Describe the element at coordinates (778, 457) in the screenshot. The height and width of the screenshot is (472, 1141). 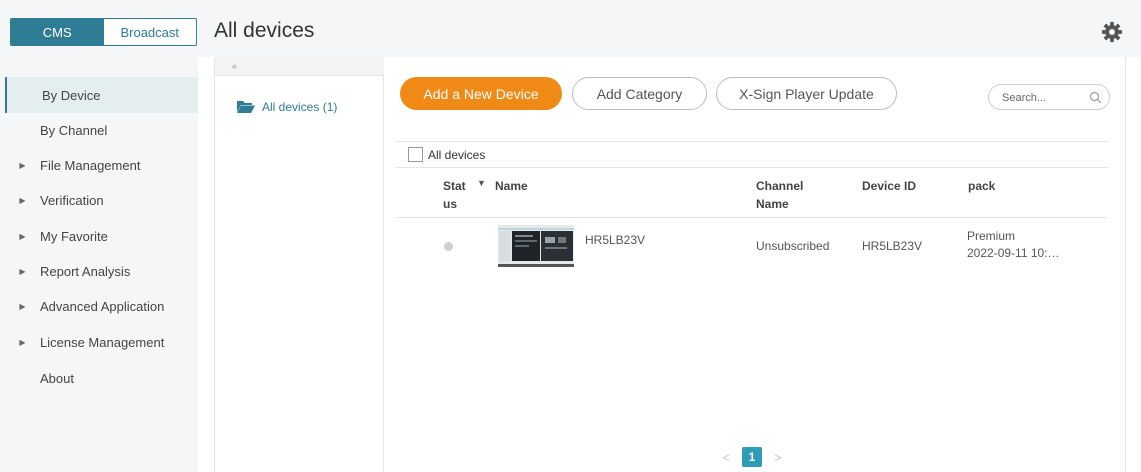
I see `next-page-button: >` at that location.